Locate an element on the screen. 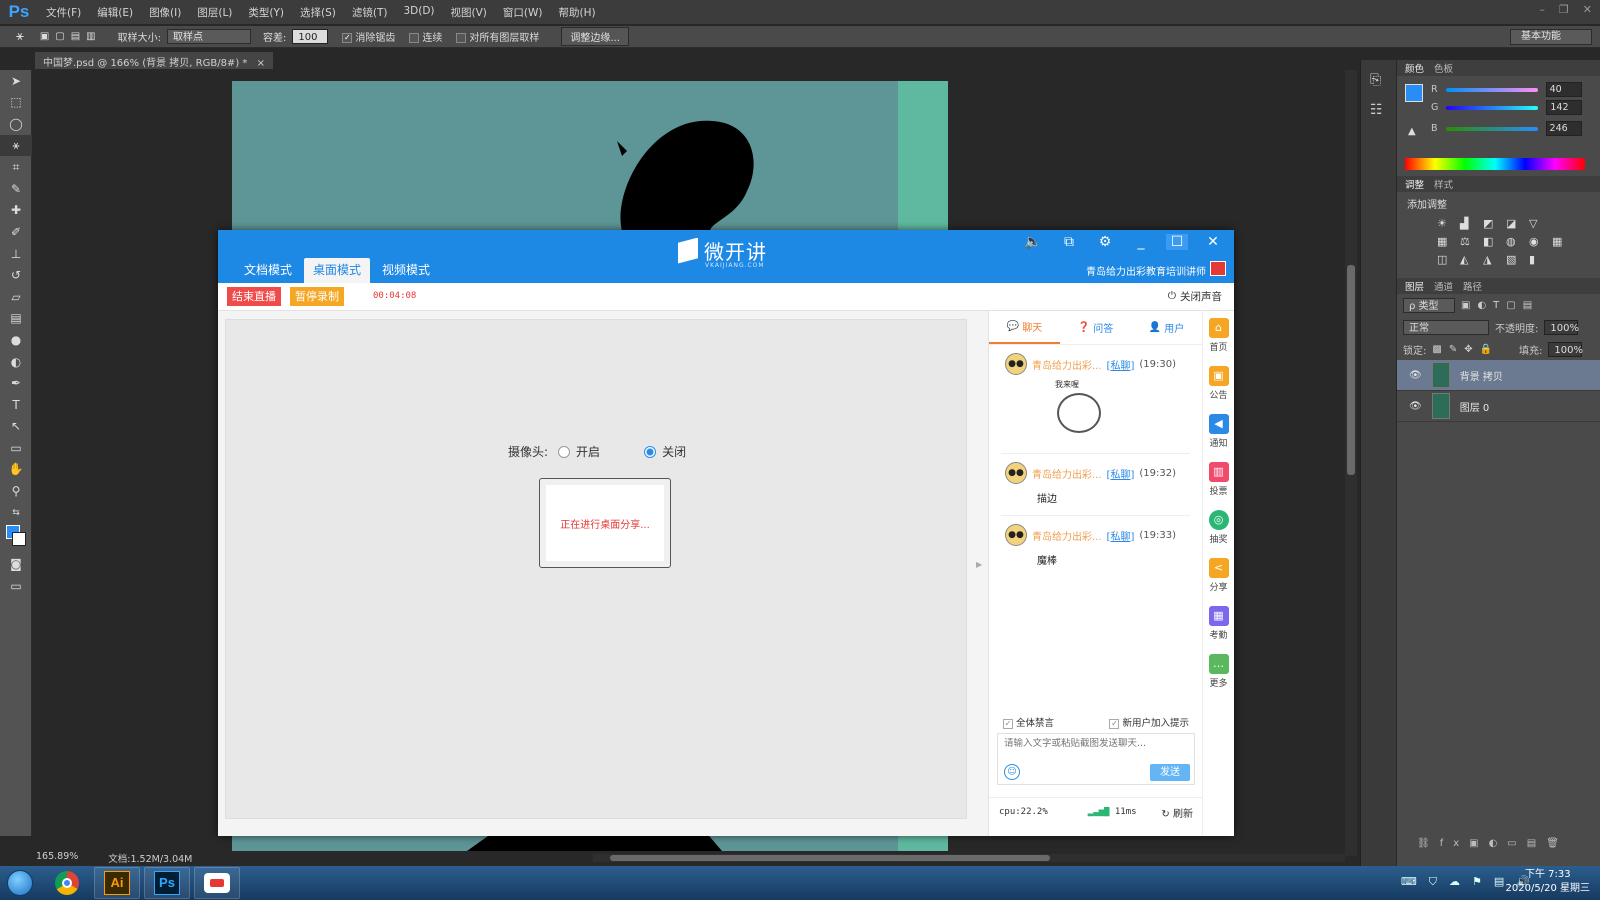 The width and height of the screenshot is (1600, 900). fill-input: 100% is located at coordinates (1565, 349).